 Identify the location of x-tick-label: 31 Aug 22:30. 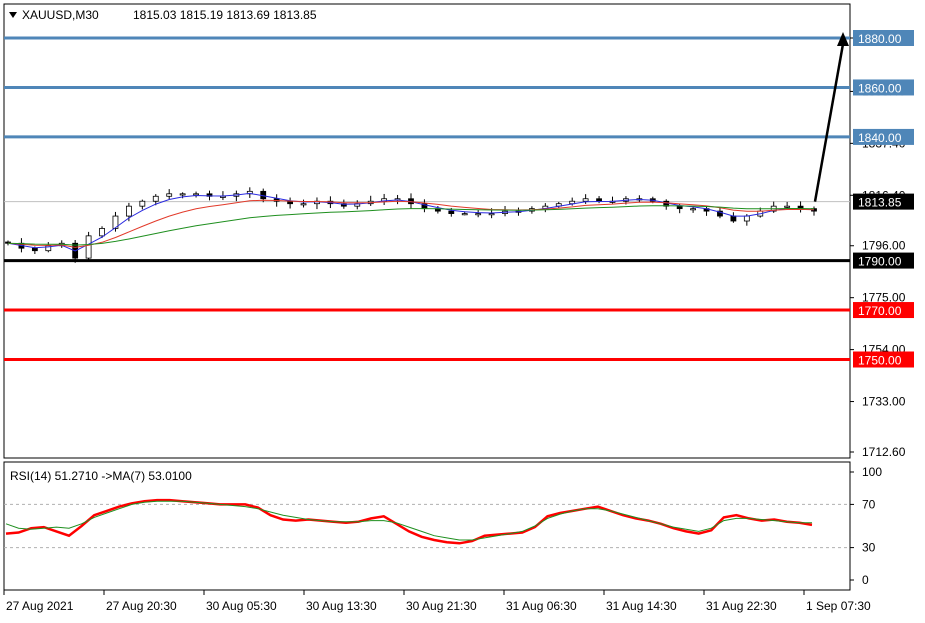
(741, 606).